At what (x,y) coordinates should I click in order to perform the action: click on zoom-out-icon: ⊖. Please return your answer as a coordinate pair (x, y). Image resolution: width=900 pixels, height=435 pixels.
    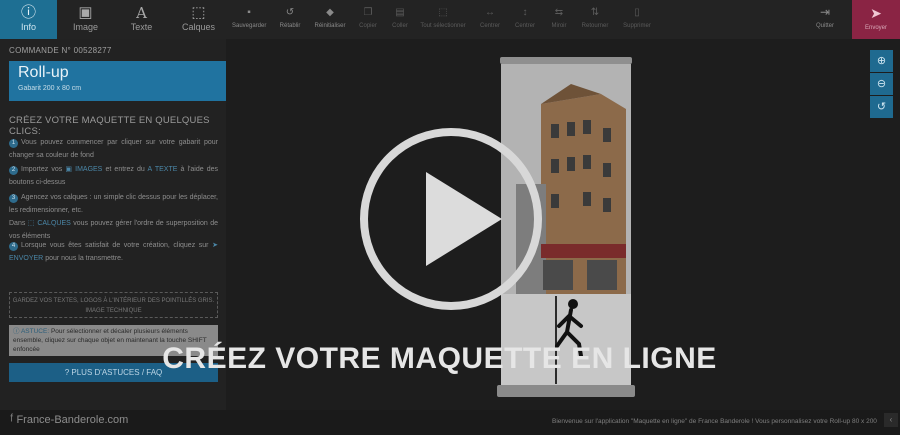
    Looking at the image, I should click on (881, 84).